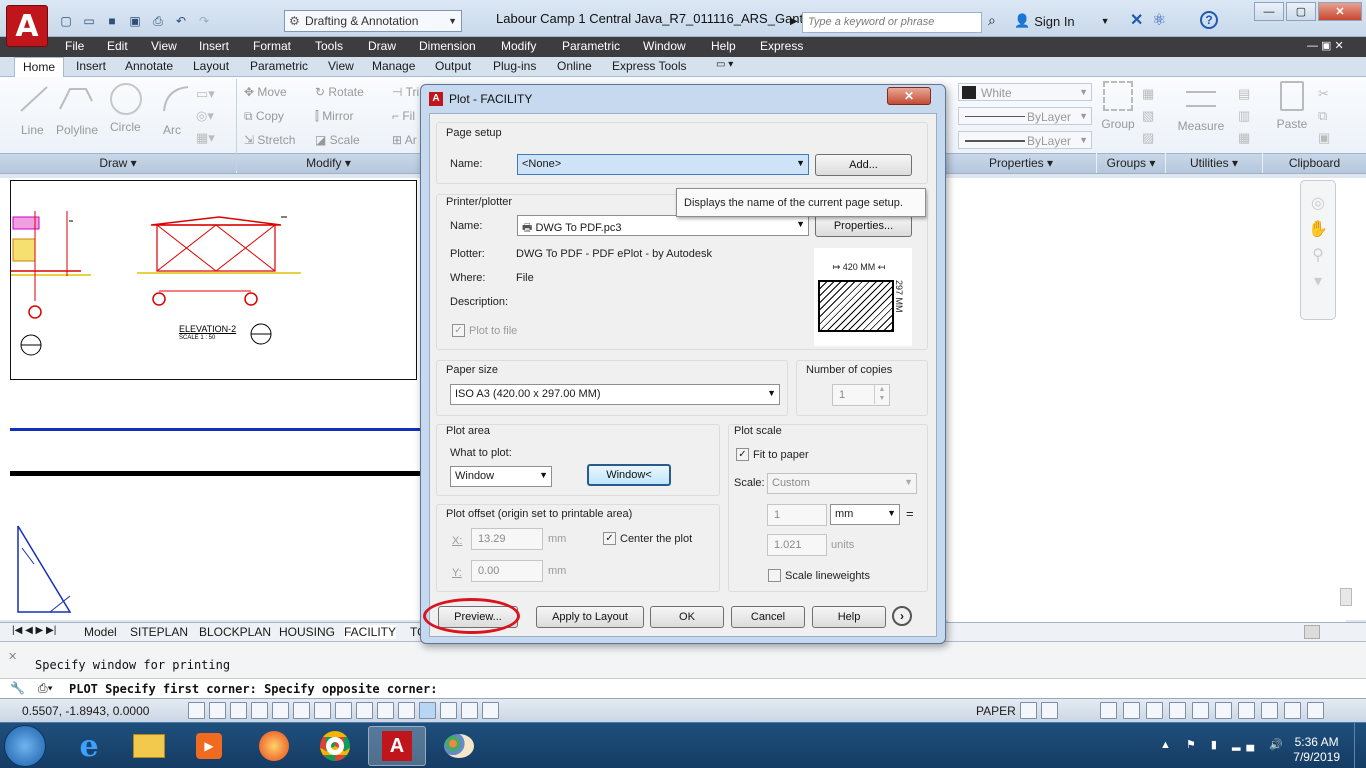 The height and width of the screenshot is (768, 1366). What do you see at coordinates (629, 475) in the screenshot?
I see `window-select-button: Window<` at bounding box center [629, 475].